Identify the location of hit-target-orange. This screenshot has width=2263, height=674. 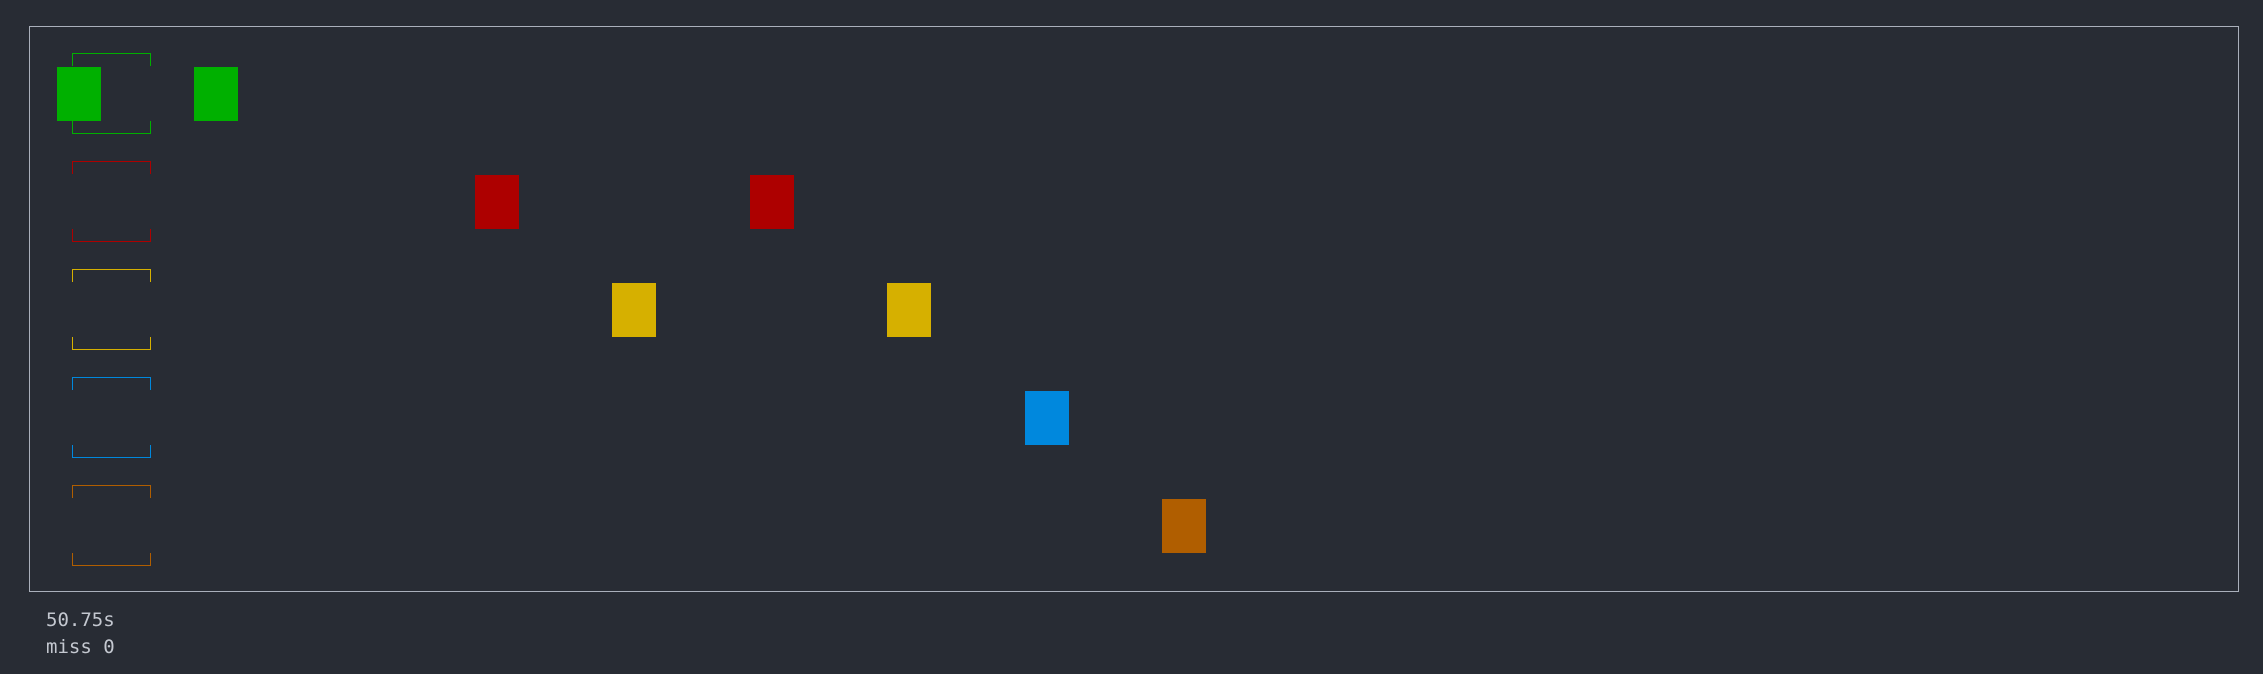
(111, 525).